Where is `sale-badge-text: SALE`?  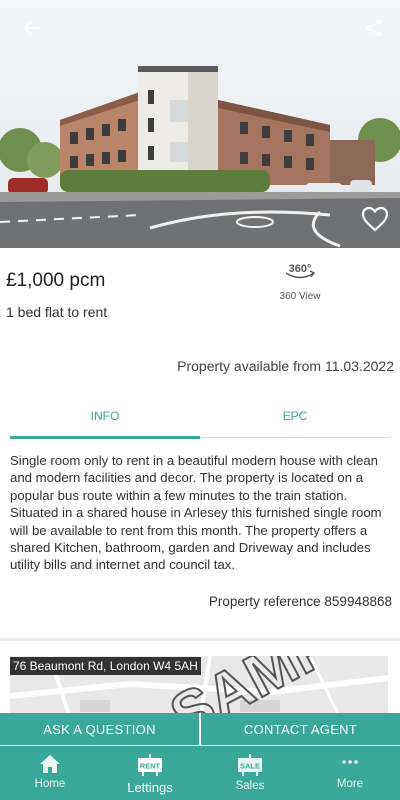
sale-badge-text: SALE is located at coordinates (250, 766).